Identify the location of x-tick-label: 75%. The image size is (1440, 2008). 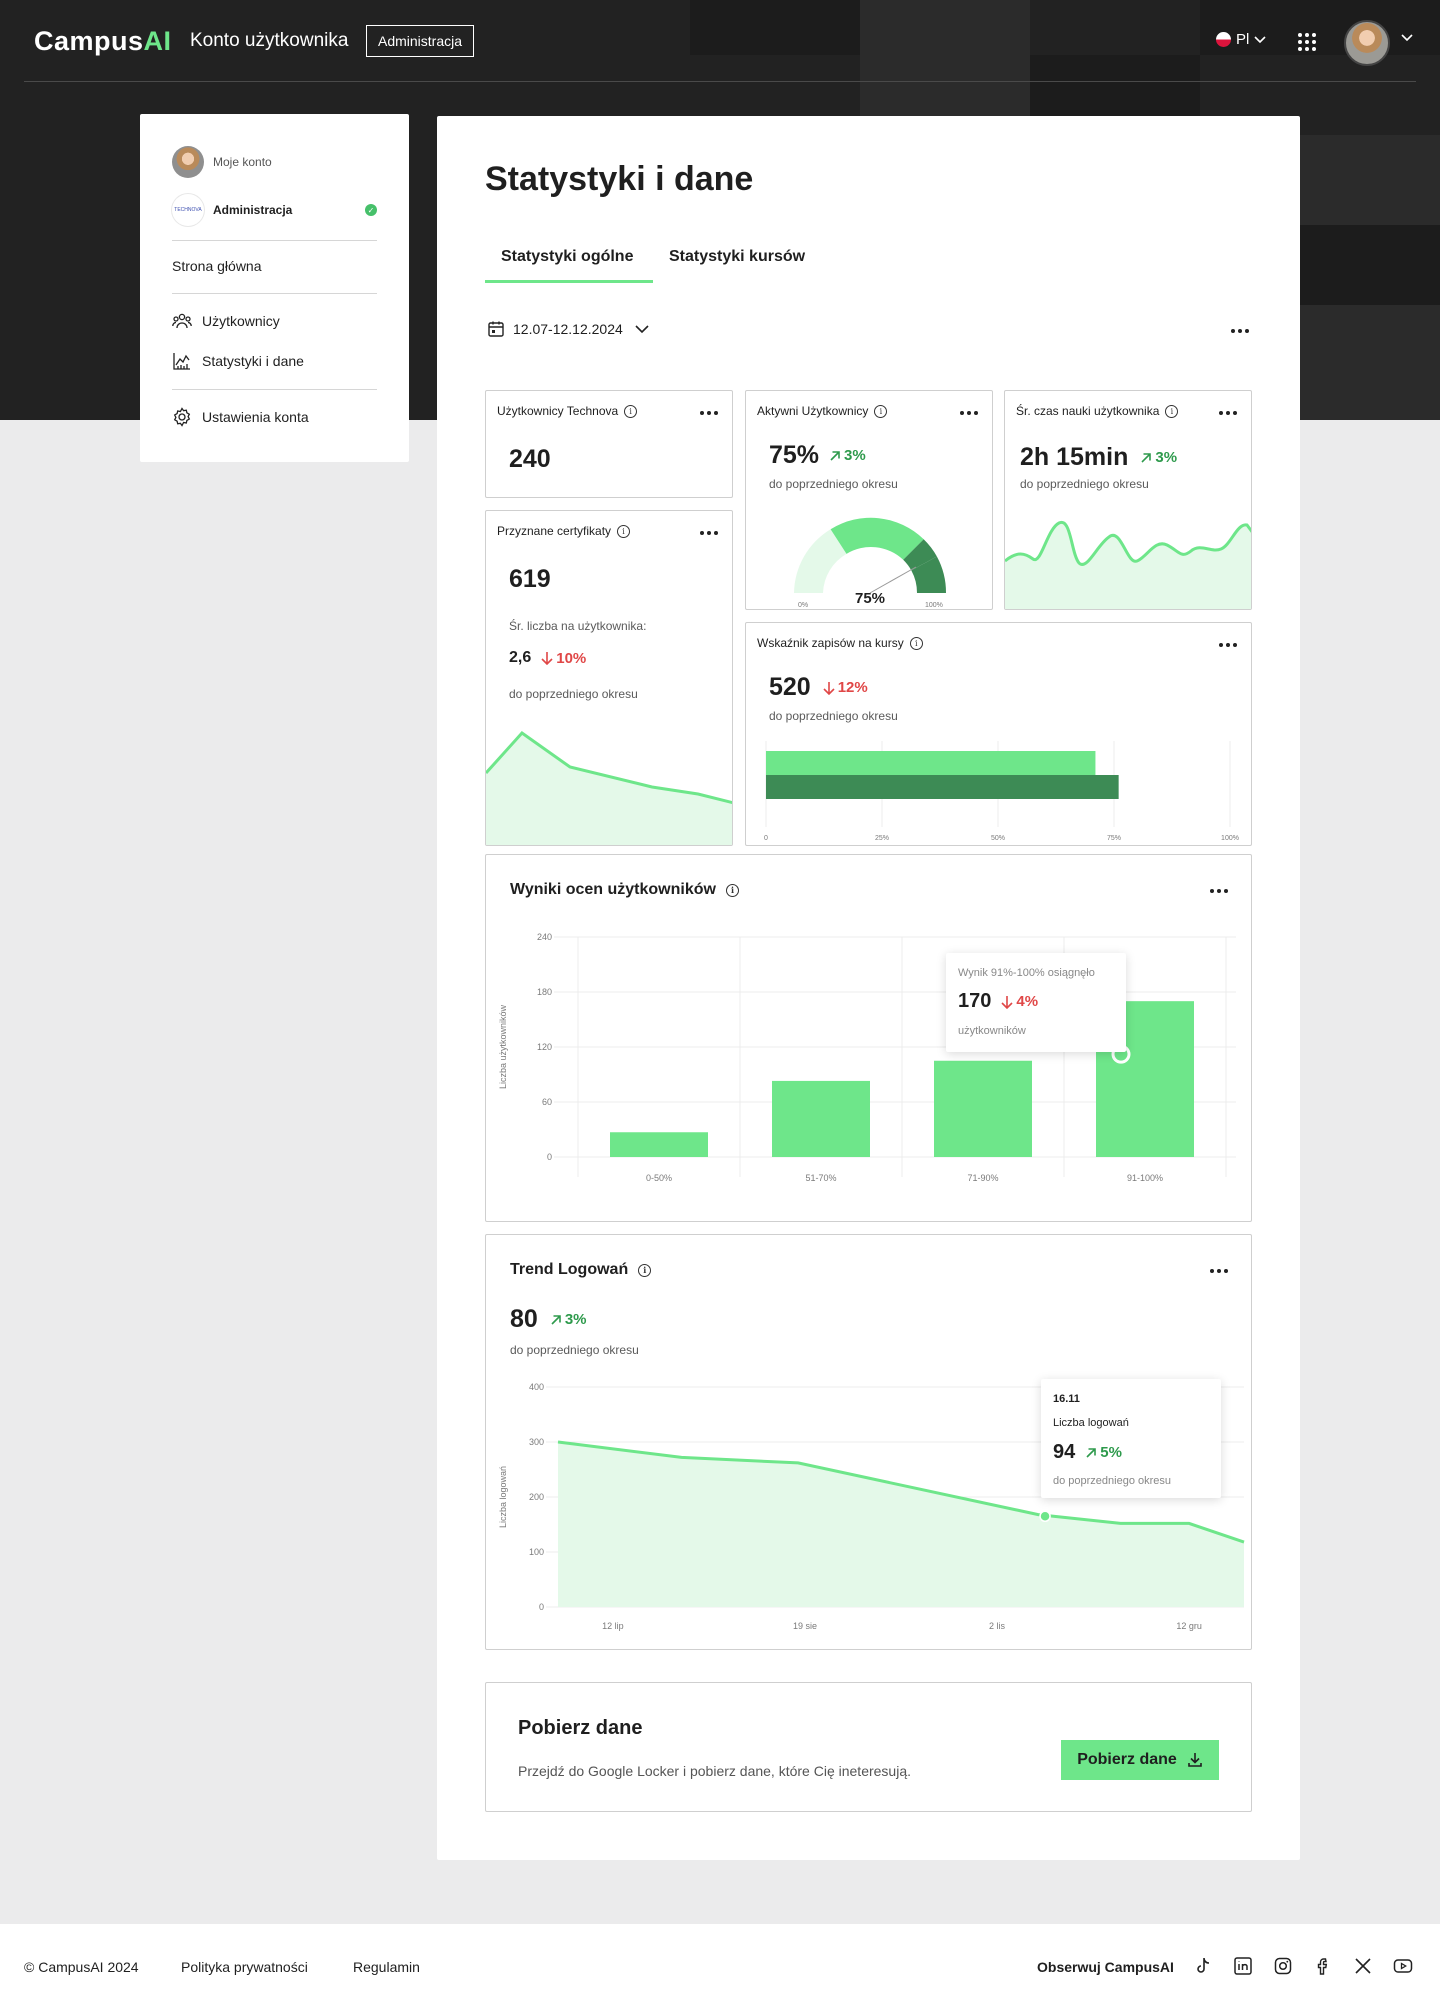
(1114, 838).